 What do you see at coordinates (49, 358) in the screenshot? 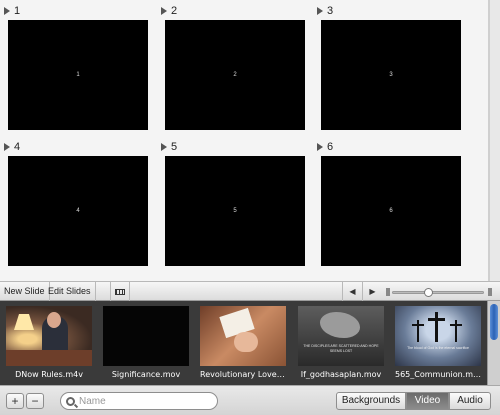
I see `table-image` at bounding box center [49, 358].